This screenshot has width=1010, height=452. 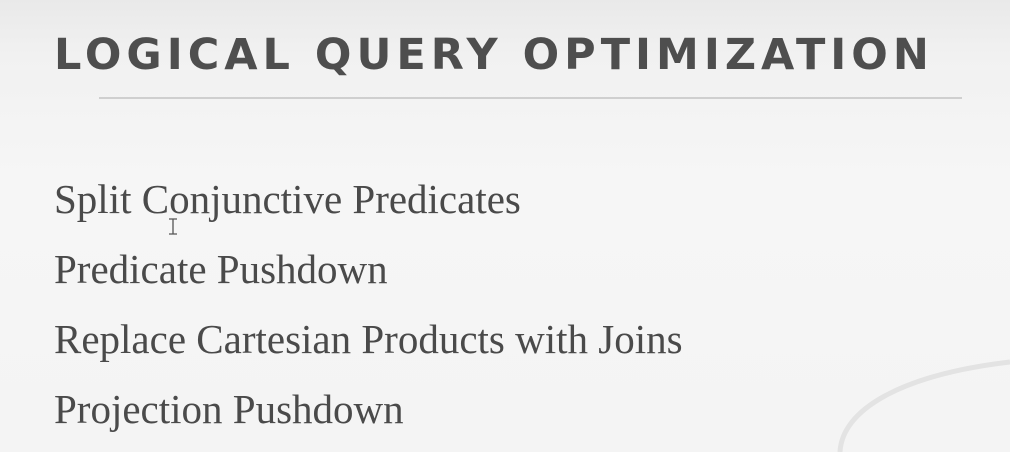 What do you see at coordinates (494, 55) in the screenshot?
I see `slide-title: LOGICAL QUERY OPTIMIZATION` at bounding box center [494, 55].